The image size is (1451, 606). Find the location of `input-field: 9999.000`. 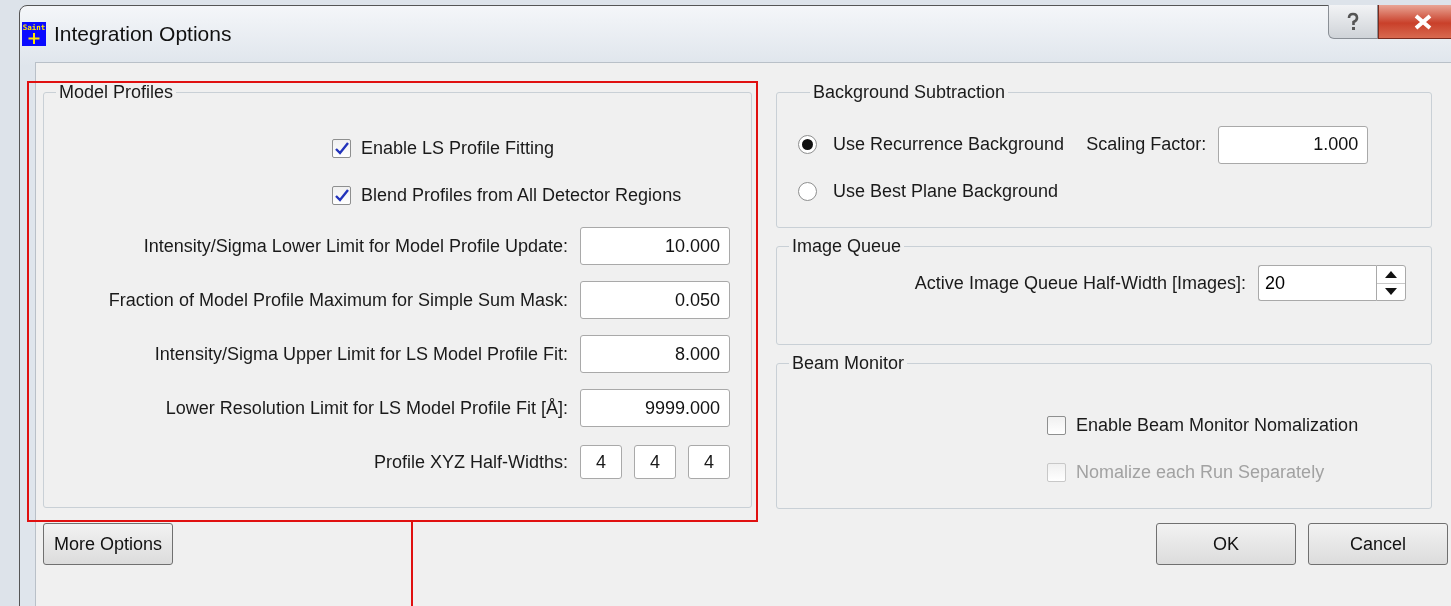

input-field: 9999.000 is located at coordinates (655, 408).